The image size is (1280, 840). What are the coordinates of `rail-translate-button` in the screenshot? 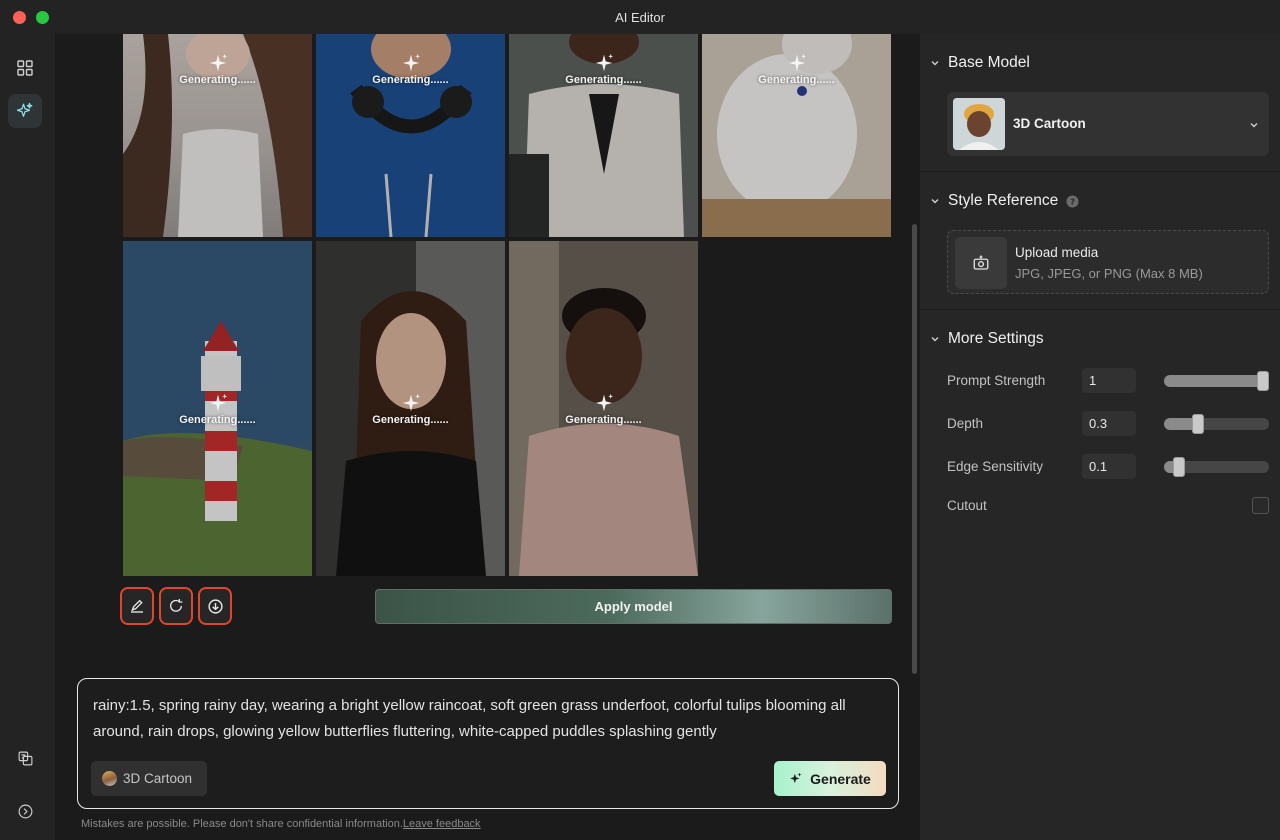 It's located at (25, 758).